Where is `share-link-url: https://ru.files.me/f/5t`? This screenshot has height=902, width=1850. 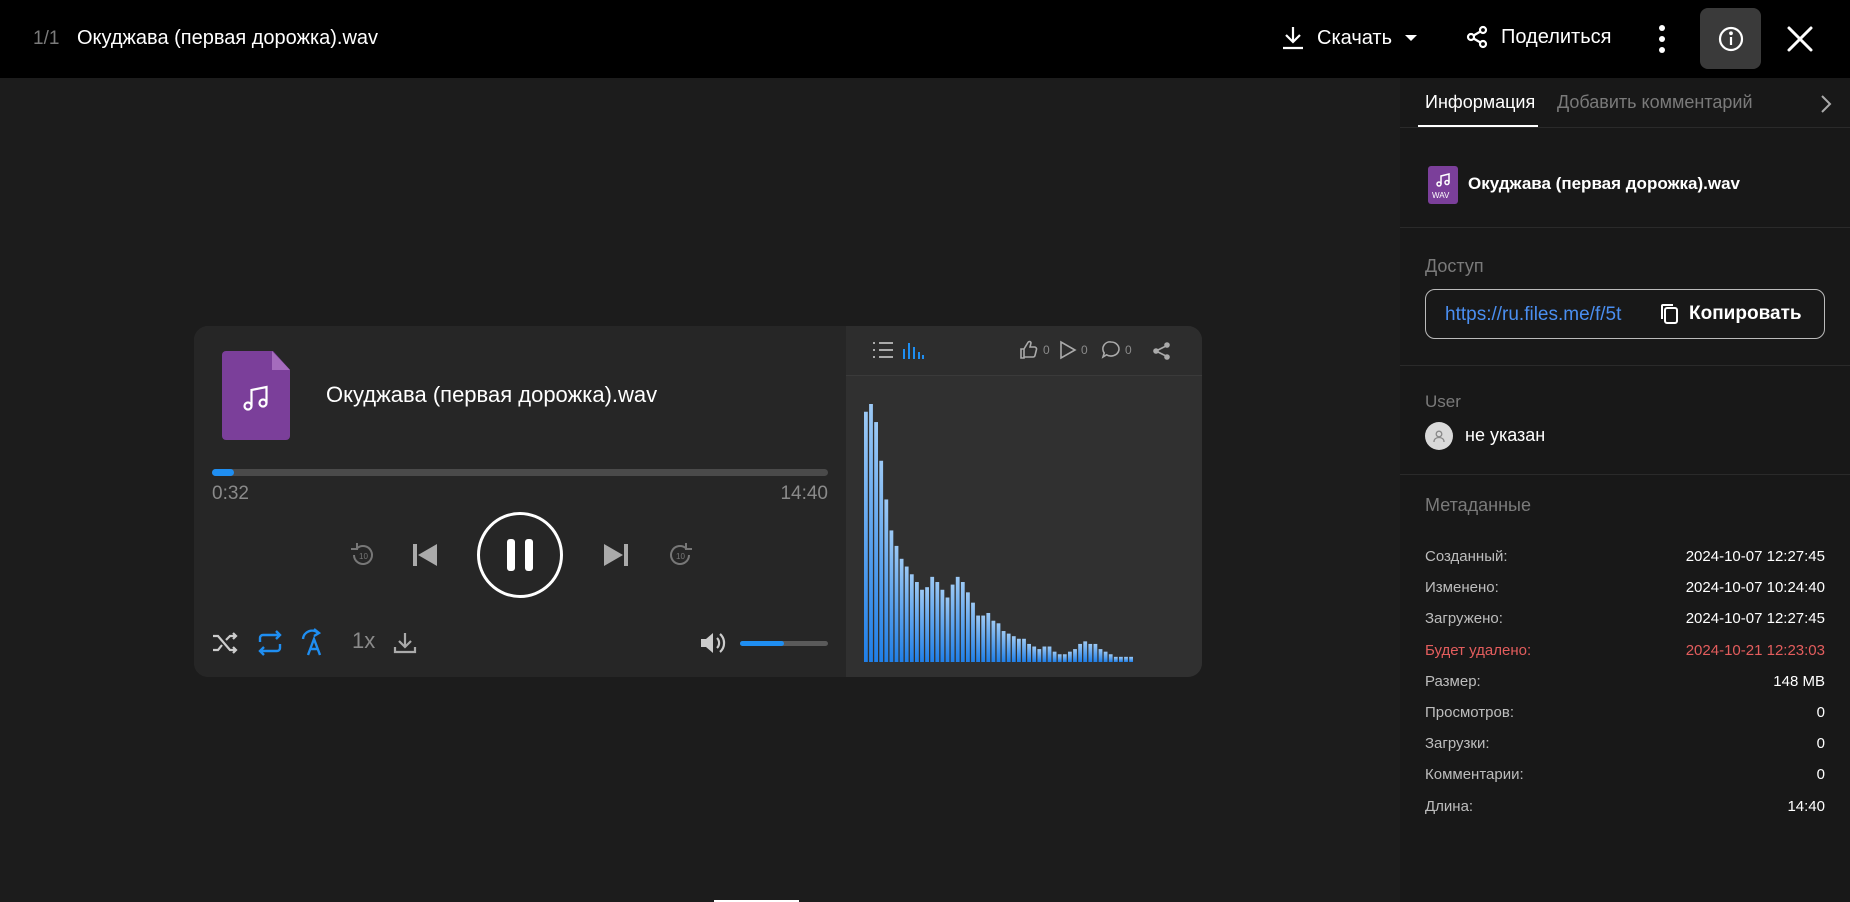 share-link-url: https://ru.files.me/f/5t is located at coordinates (1542, 315).